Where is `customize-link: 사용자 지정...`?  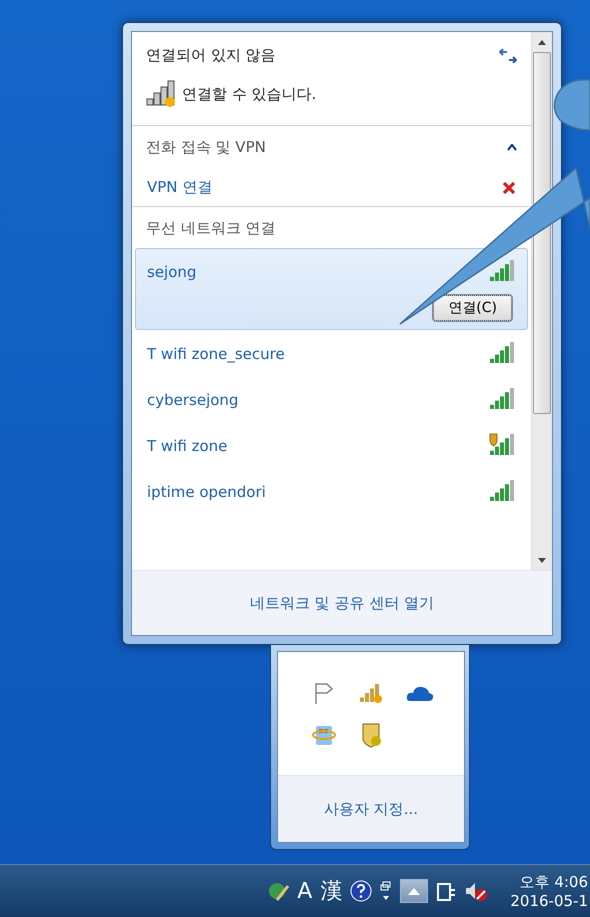
customize-link: 사용자 지정... is located at coordinates (371, 809).